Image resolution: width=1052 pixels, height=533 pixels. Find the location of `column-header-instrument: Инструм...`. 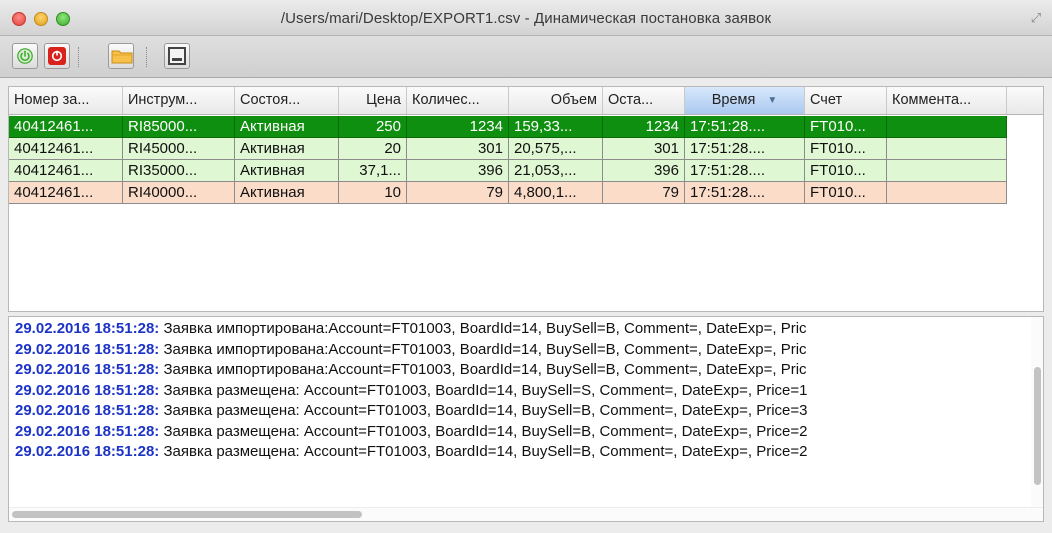

column-header-instrument: Инструм... is located at coordinates (179, 100).